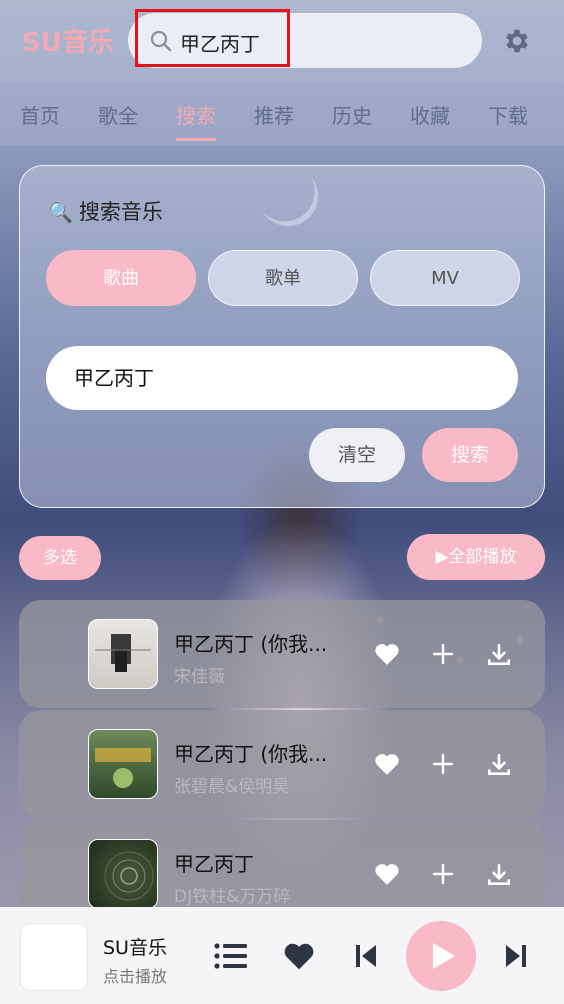  Describe the element at coordinates (196, 114) in the screenshot. I see `tab-search: 搜索` at that location.